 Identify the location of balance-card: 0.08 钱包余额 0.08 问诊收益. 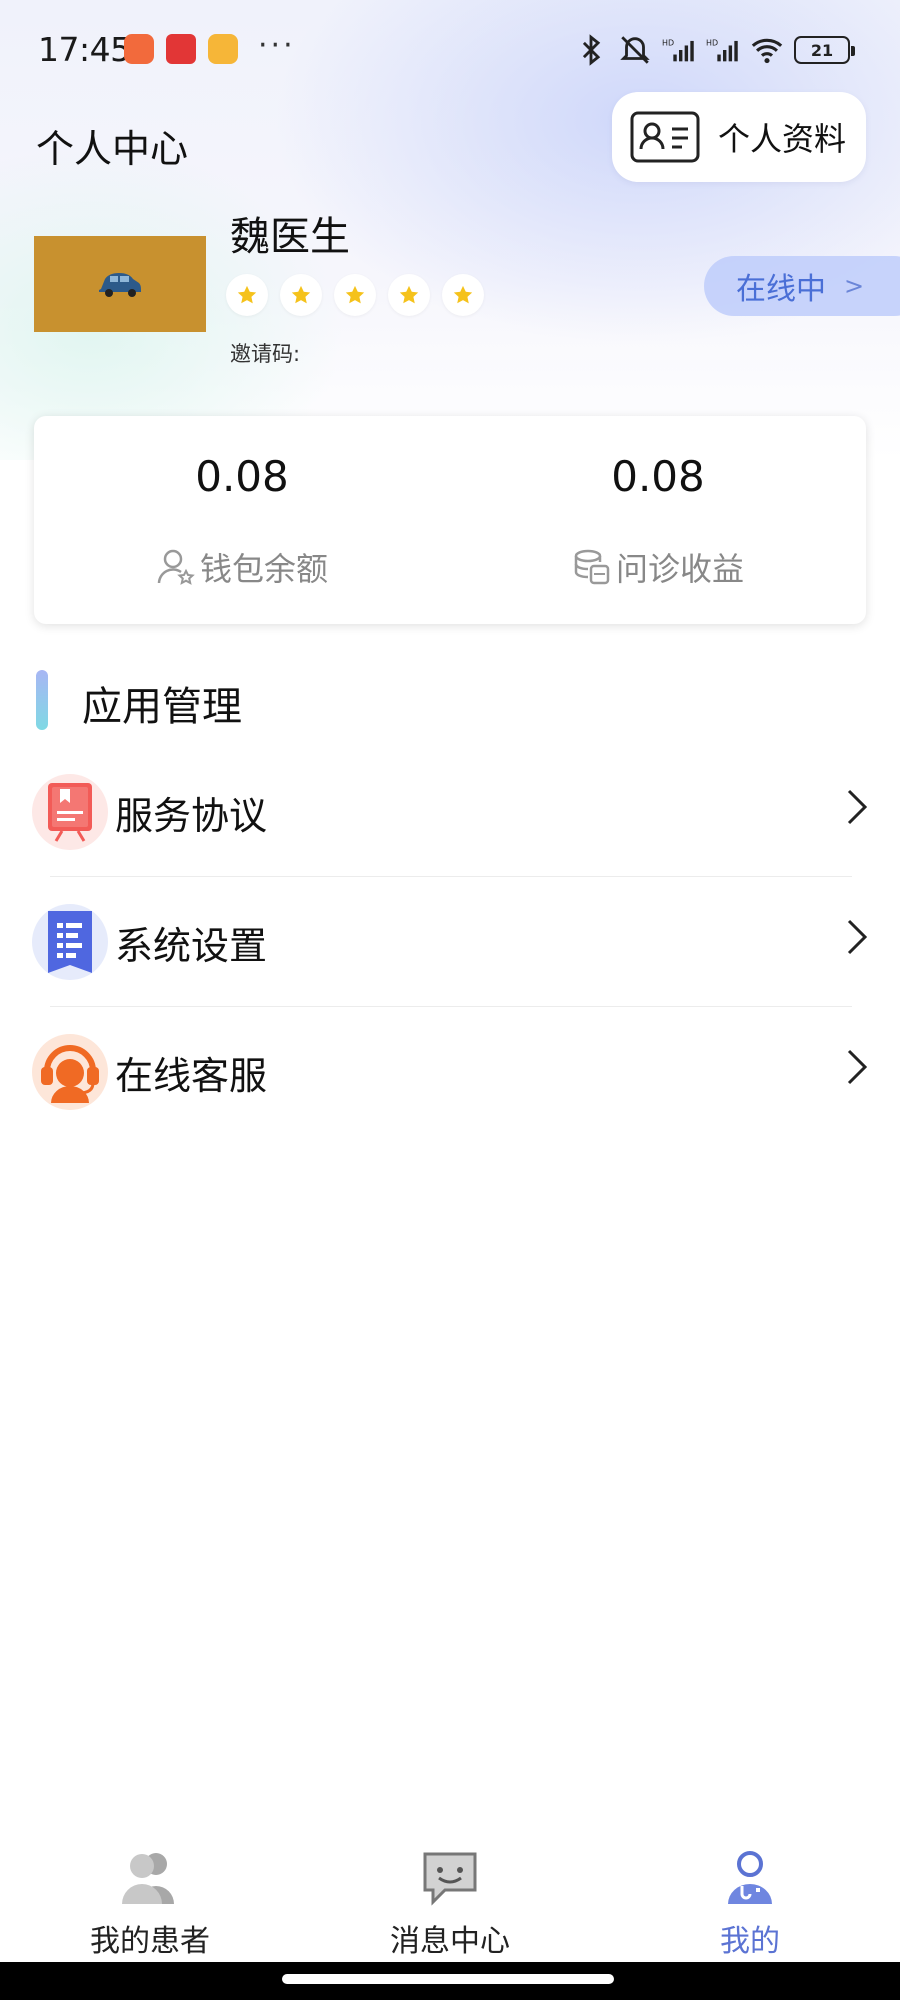
(450, 520).